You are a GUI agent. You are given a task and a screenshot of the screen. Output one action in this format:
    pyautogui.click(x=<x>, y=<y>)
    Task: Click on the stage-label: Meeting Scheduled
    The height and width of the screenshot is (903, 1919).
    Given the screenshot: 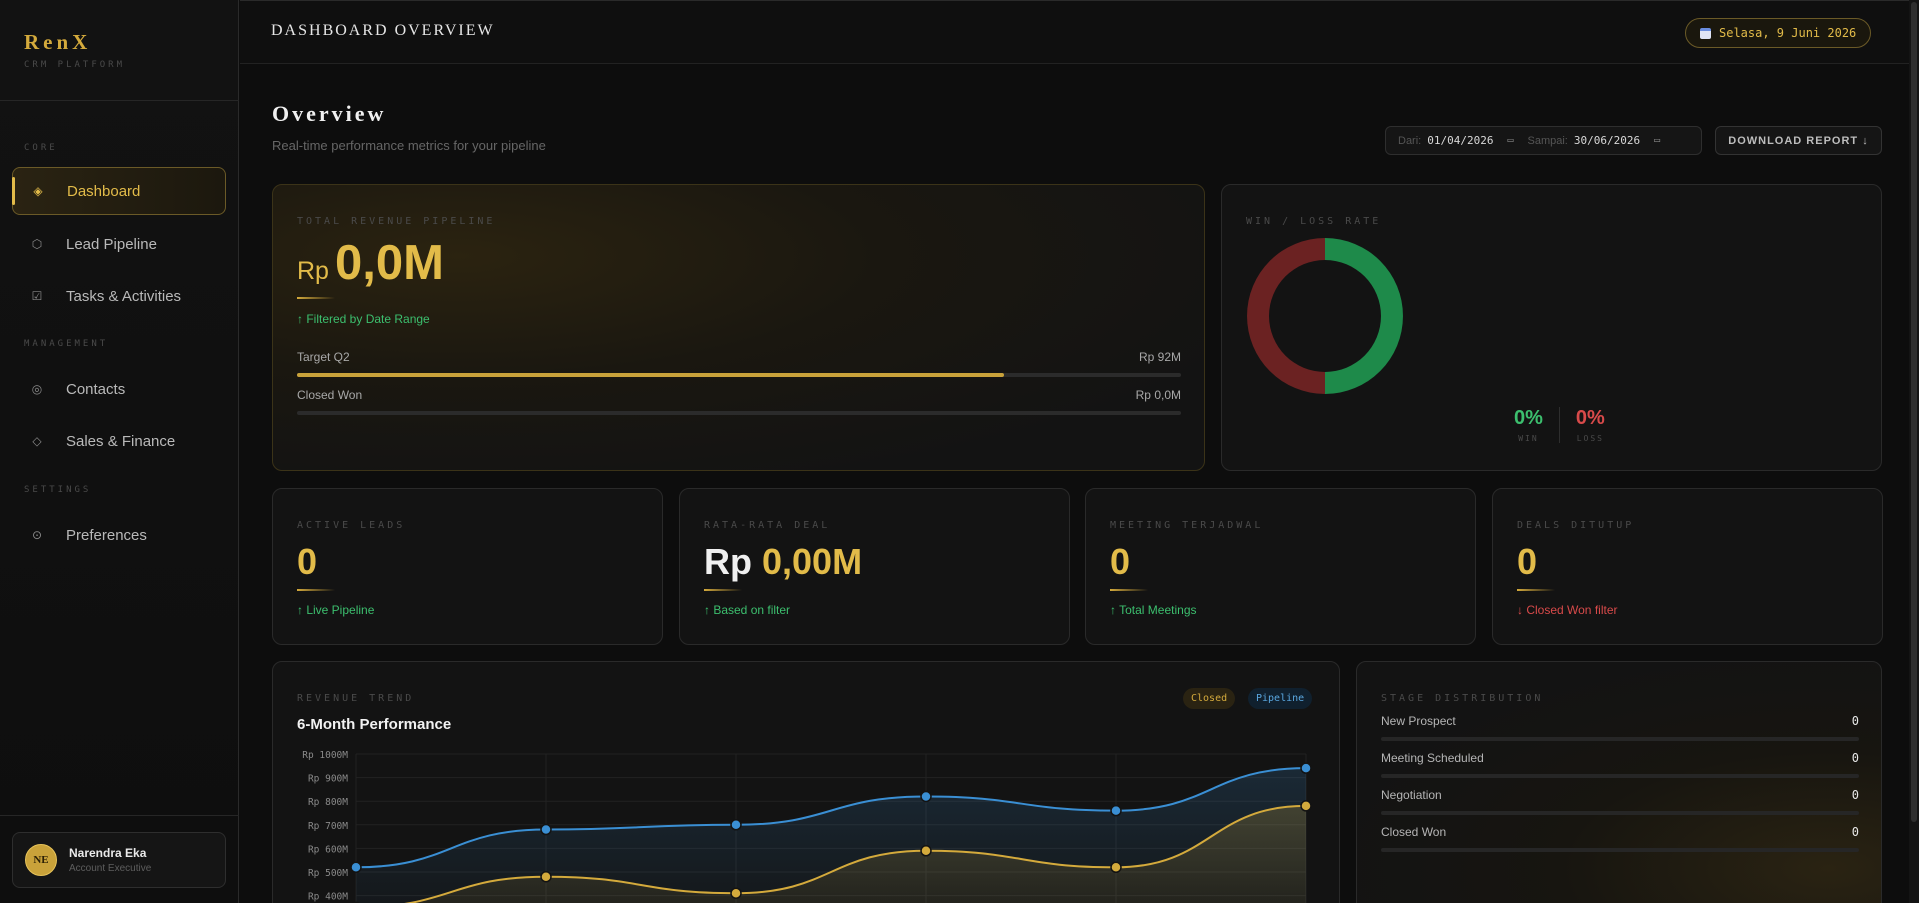 What is the action you would take?
    pyautogui.click(x=1432, y=758)
    